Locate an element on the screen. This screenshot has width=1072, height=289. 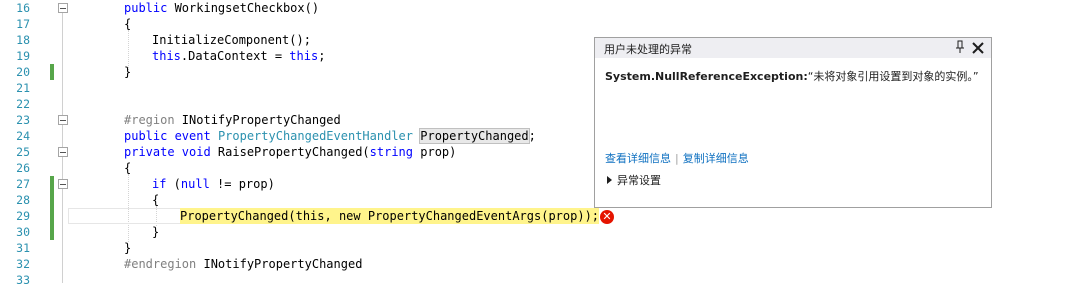
code-line: 31 } is located at coordinates (536, 248).